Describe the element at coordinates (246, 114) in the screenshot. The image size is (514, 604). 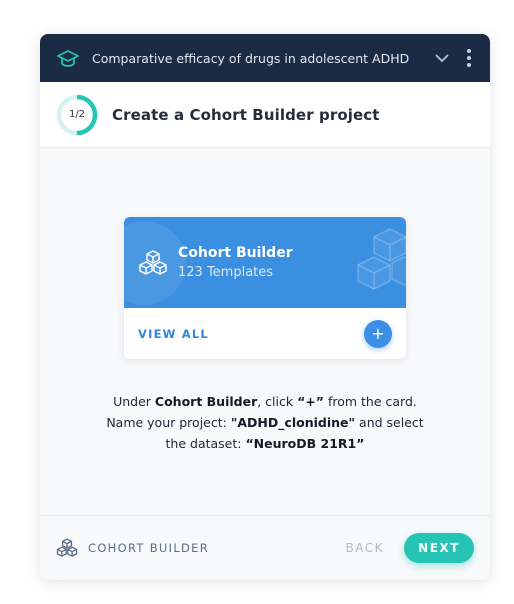
I see `step-title: Create a Cohort Builder project` at that location.